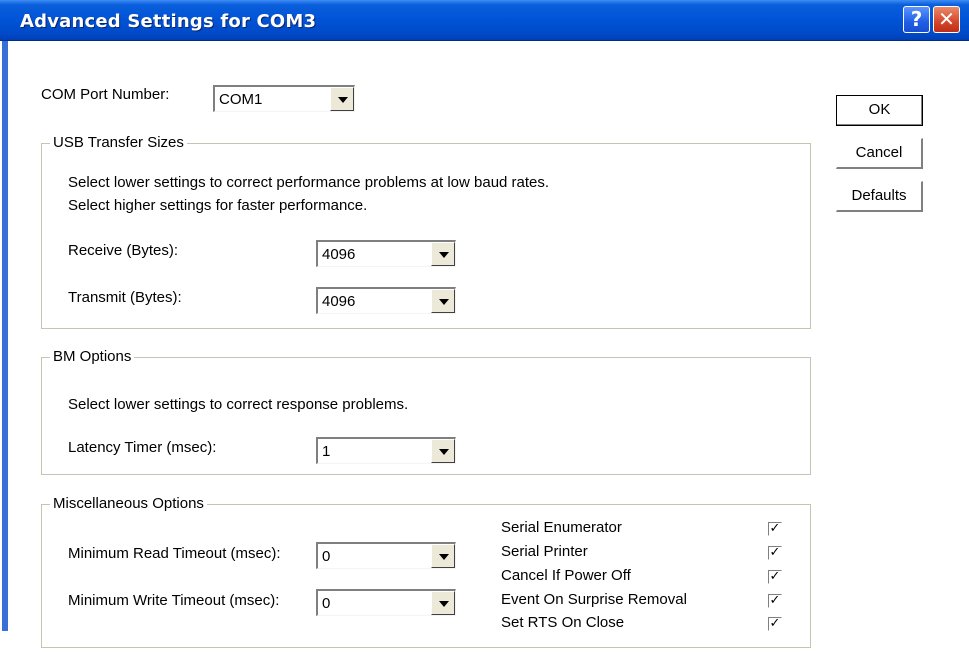  Describe the element at coordinates (879, 110) in the screenshot. I see `ok-button: OK` at that location.